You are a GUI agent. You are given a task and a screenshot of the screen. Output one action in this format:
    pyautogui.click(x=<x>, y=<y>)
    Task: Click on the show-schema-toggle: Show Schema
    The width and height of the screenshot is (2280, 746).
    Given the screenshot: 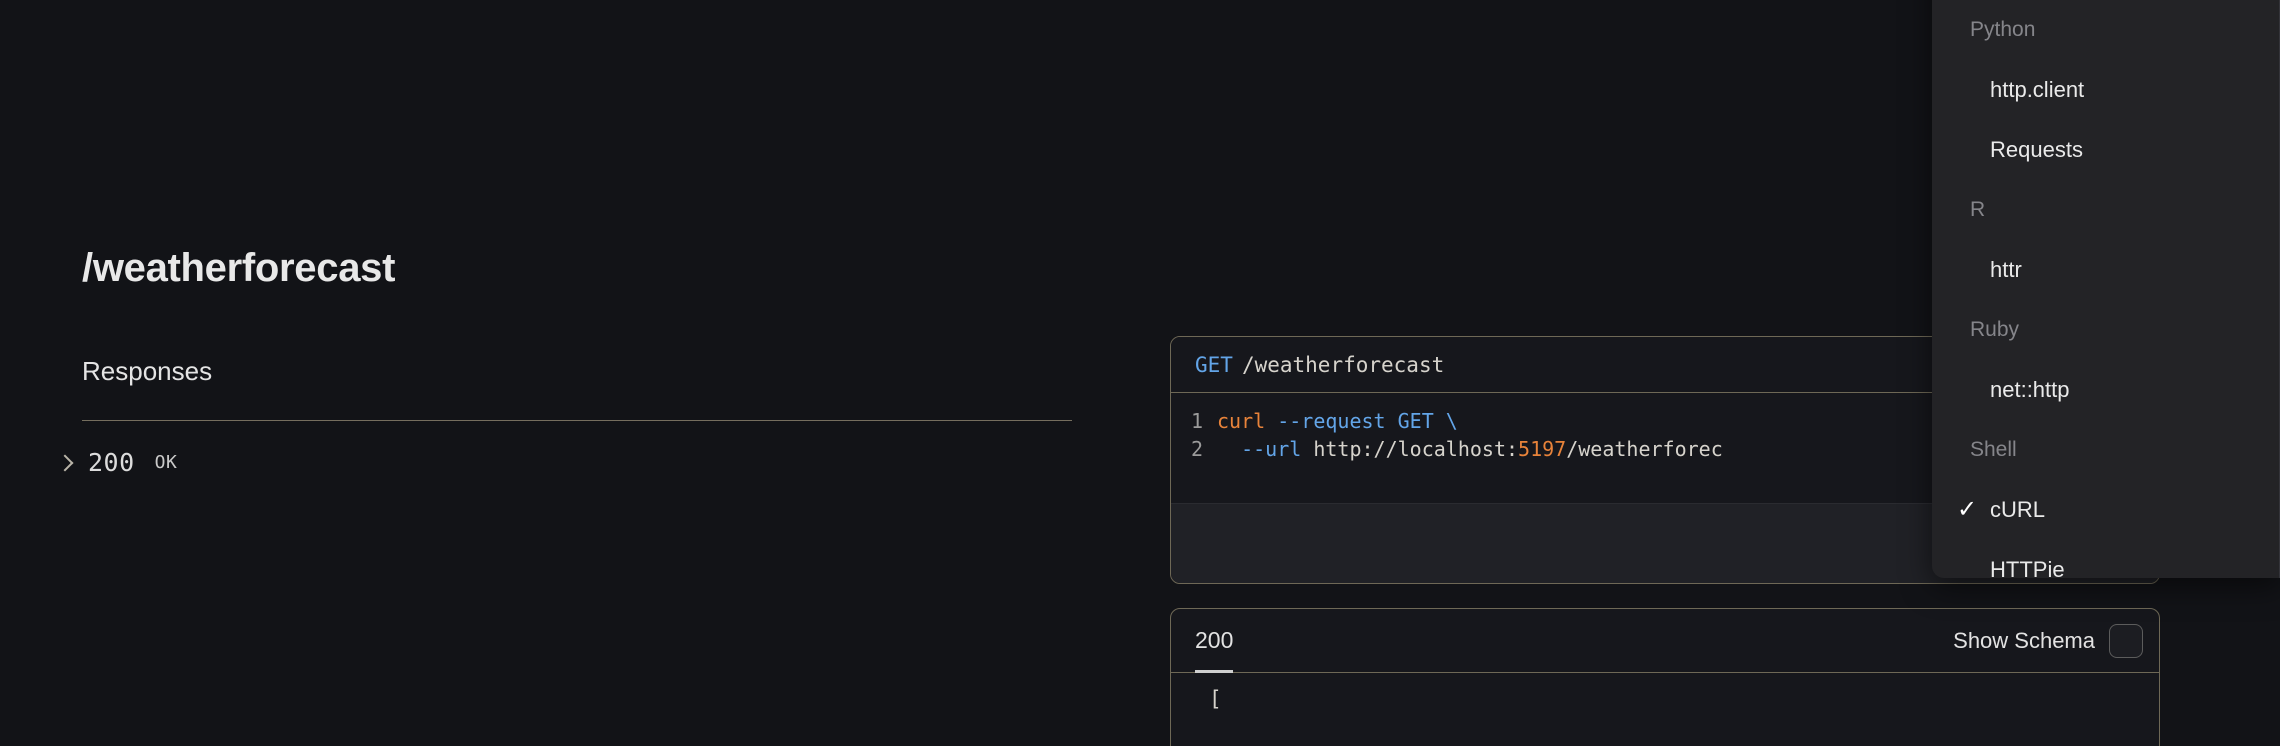 What is the action you would take?
    pyautogui.click(x=2048, y=640)
    